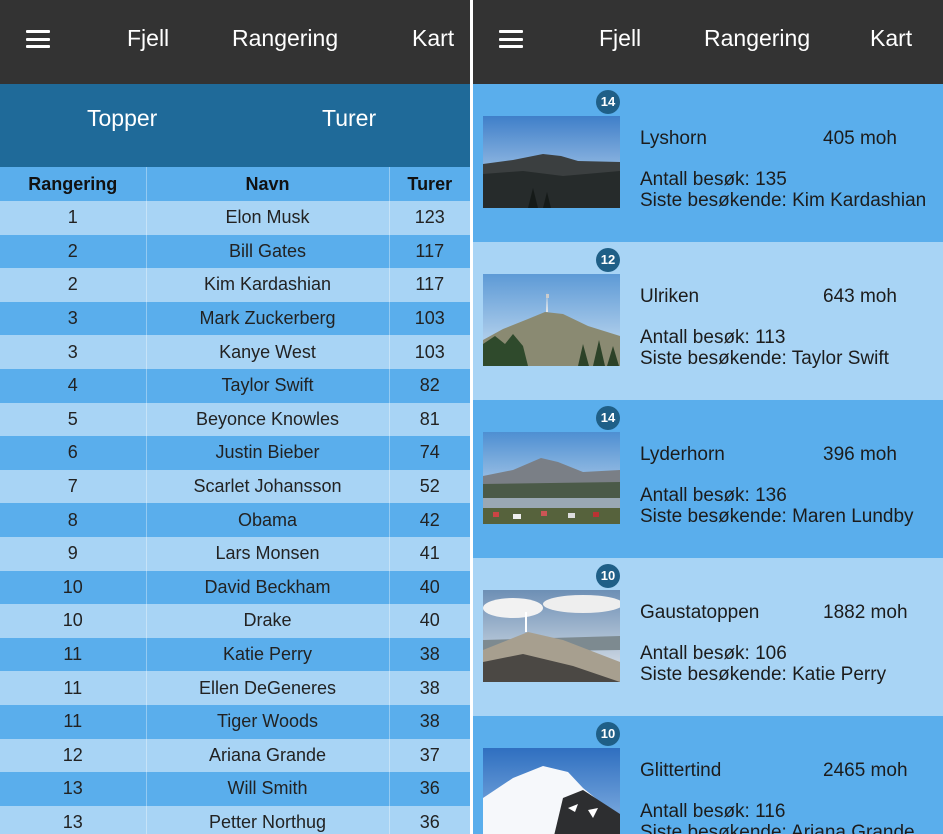  What do you see at coordinates (73, 520) in the screenshot?
I see `rank-cell: 8` at bounding box center [73, 520].